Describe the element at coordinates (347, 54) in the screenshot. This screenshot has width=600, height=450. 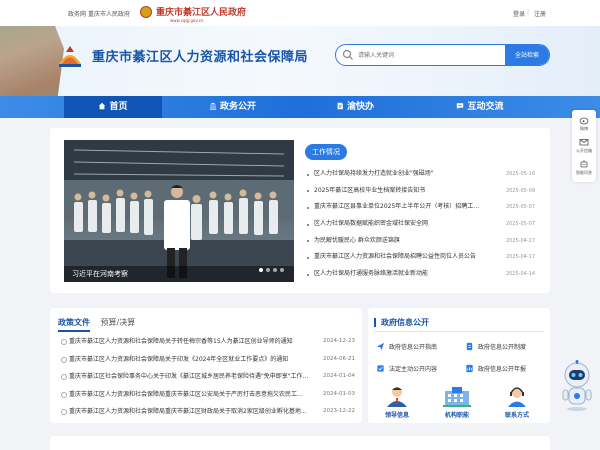
I see `search-icon` at that location.